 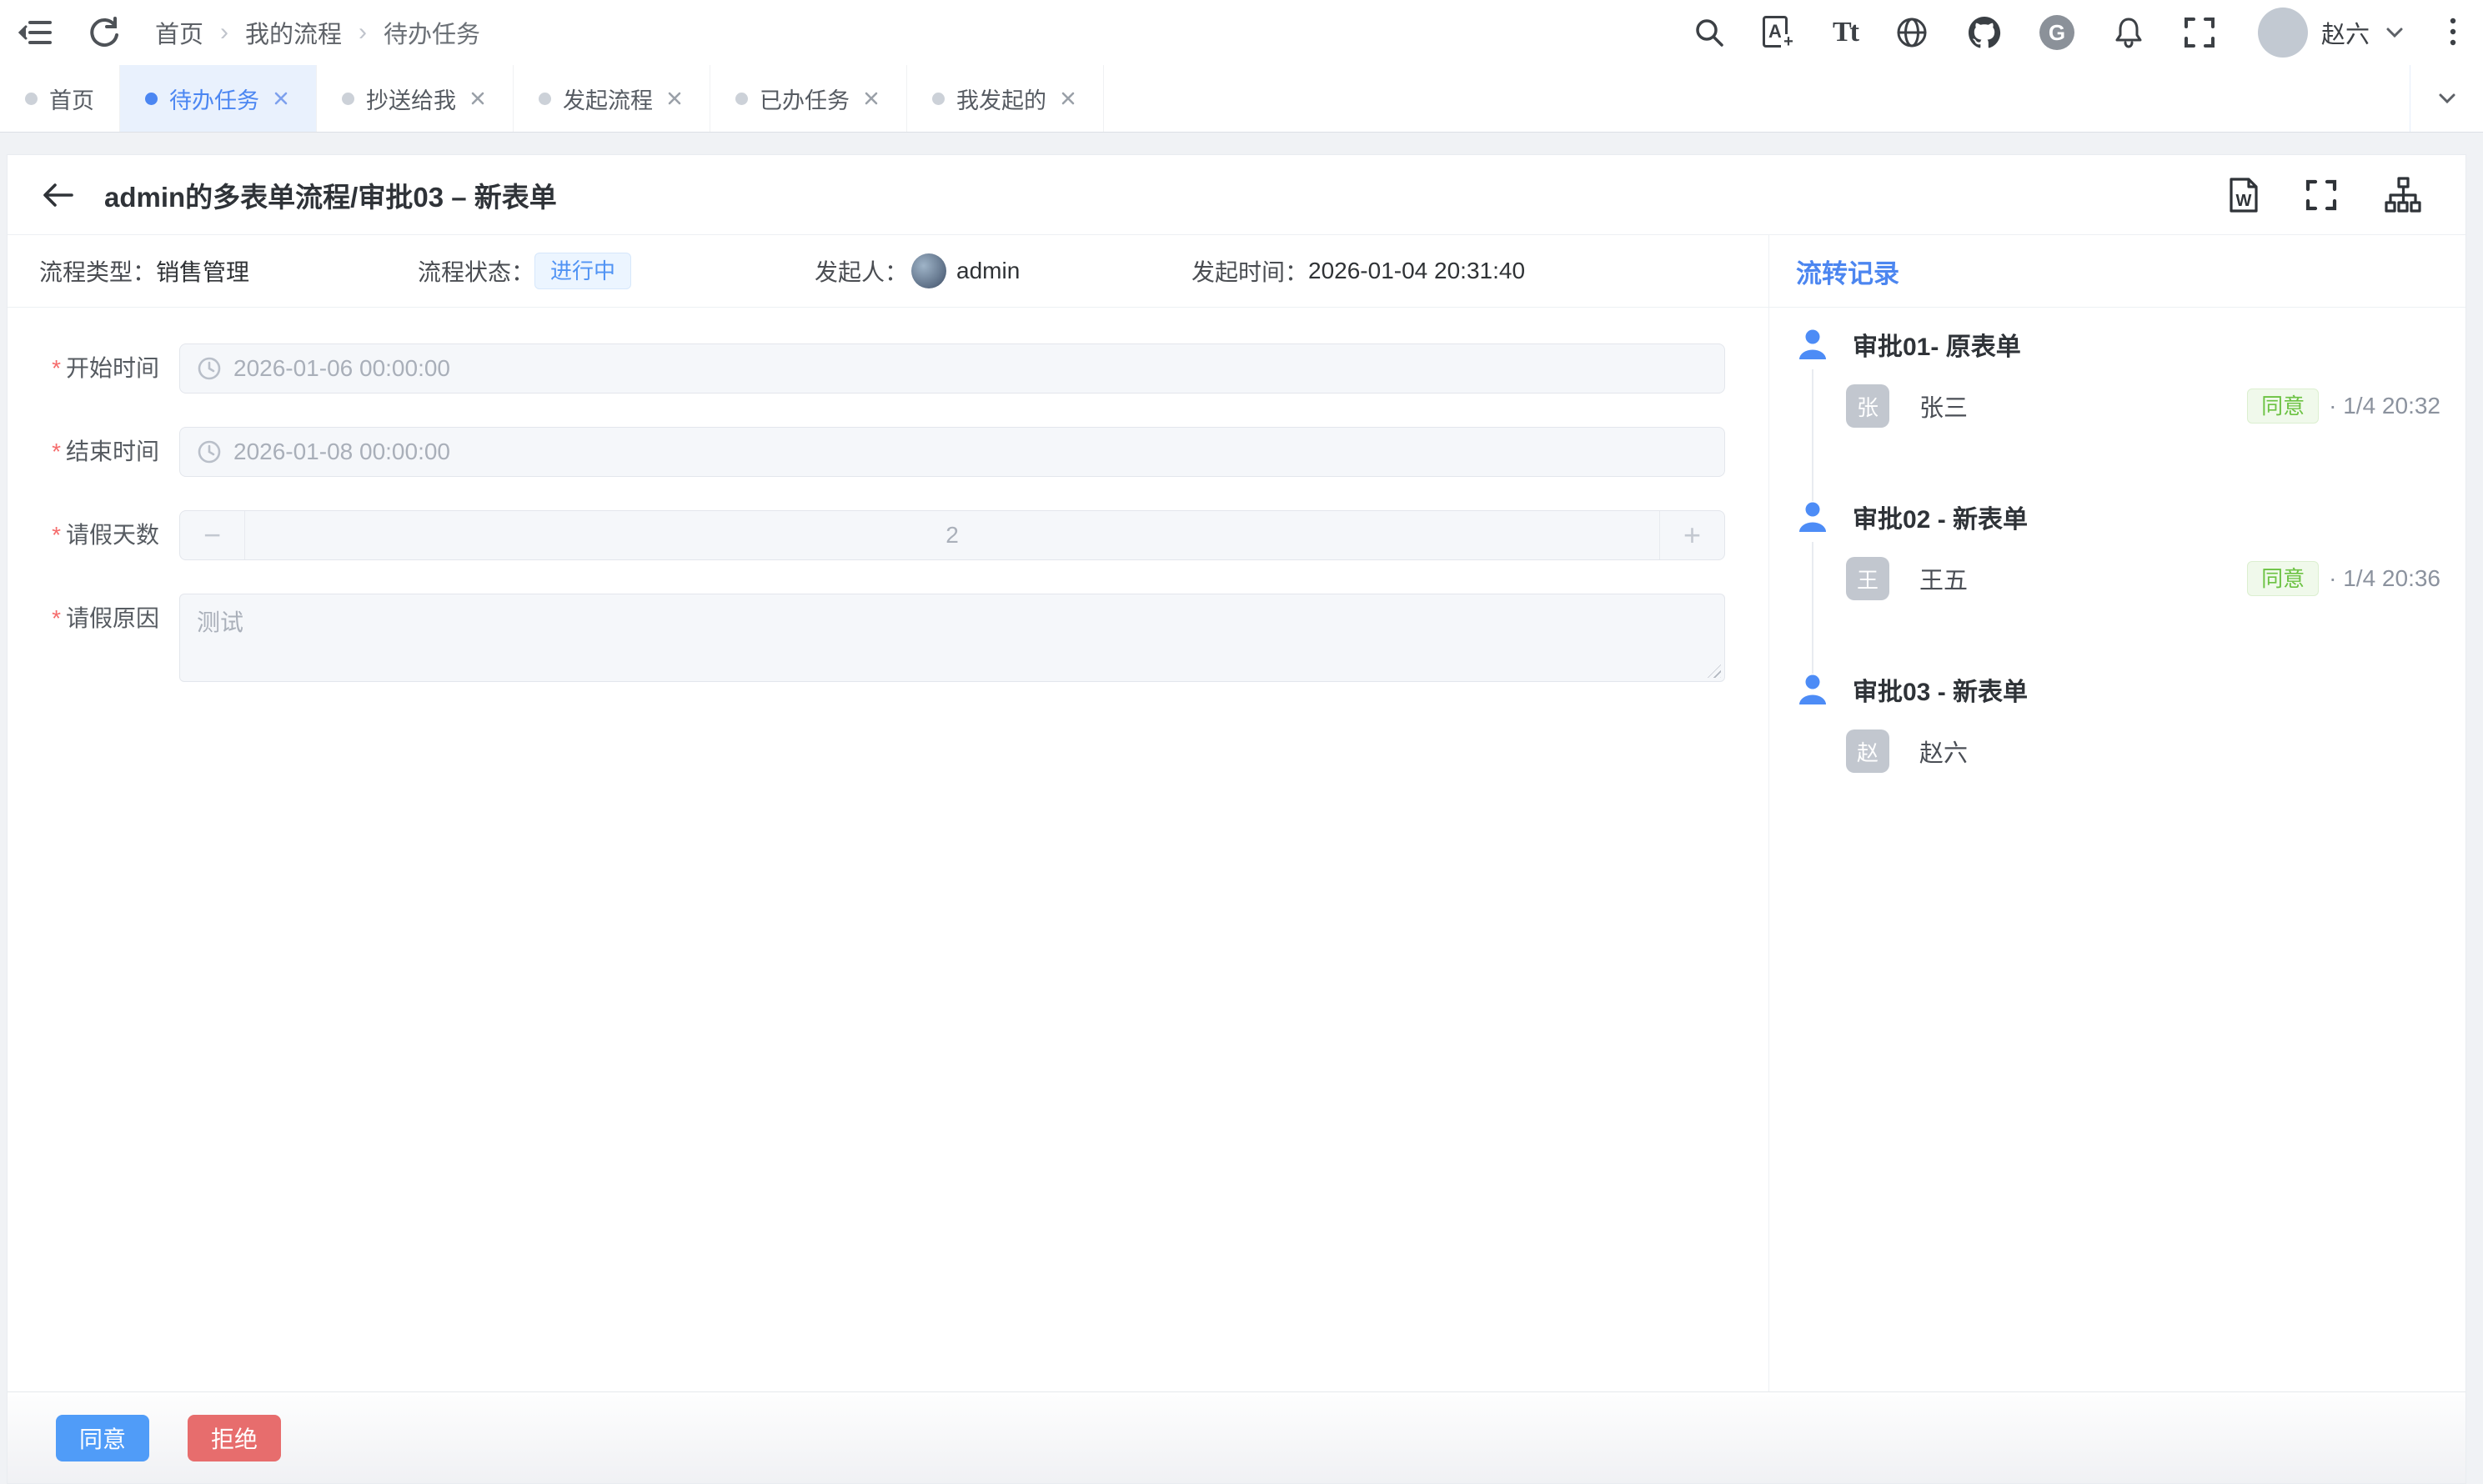 I want to click on initiator-avatar, so click(x=929, y=270).